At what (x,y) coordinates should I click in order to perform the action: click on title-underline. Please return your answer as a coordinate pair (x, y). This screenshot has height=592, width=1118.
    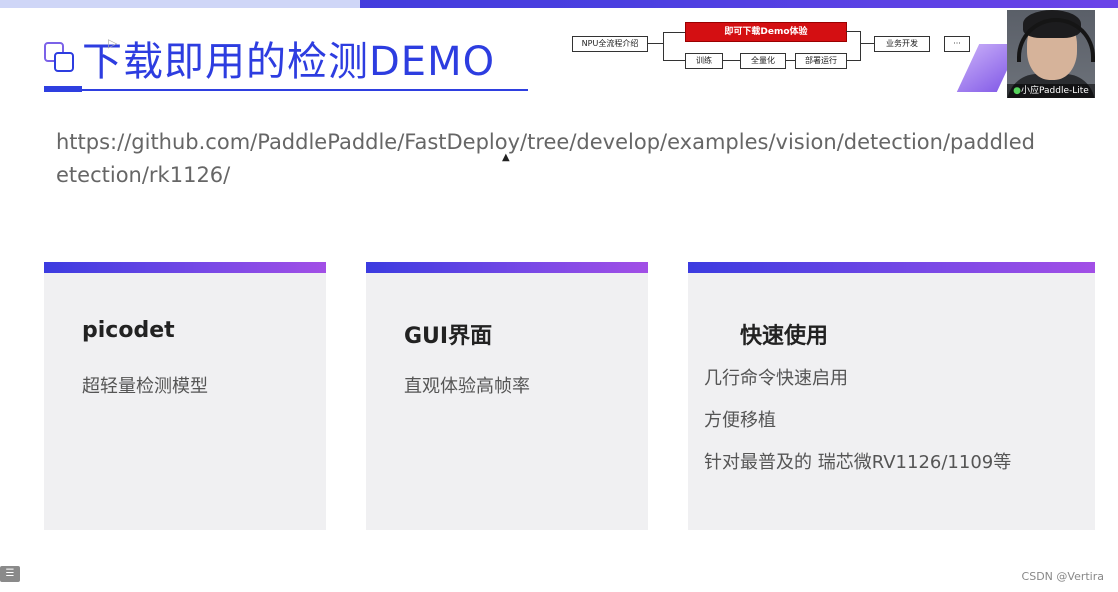
    Looking at the image, I should click on (286, 90).